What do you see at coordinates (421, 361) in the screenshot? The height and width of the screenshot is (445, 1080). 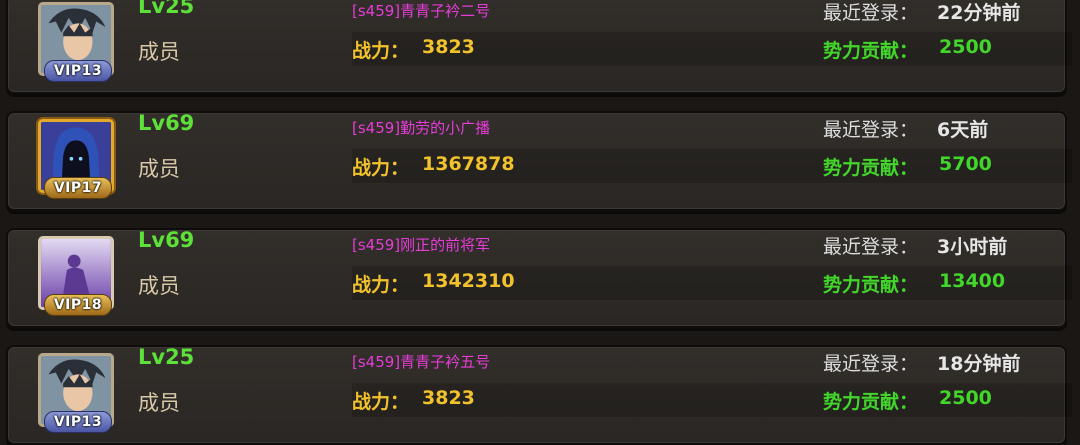 I see `member-name: [s459]青青子衿五号` at bounding box center [421, 361].